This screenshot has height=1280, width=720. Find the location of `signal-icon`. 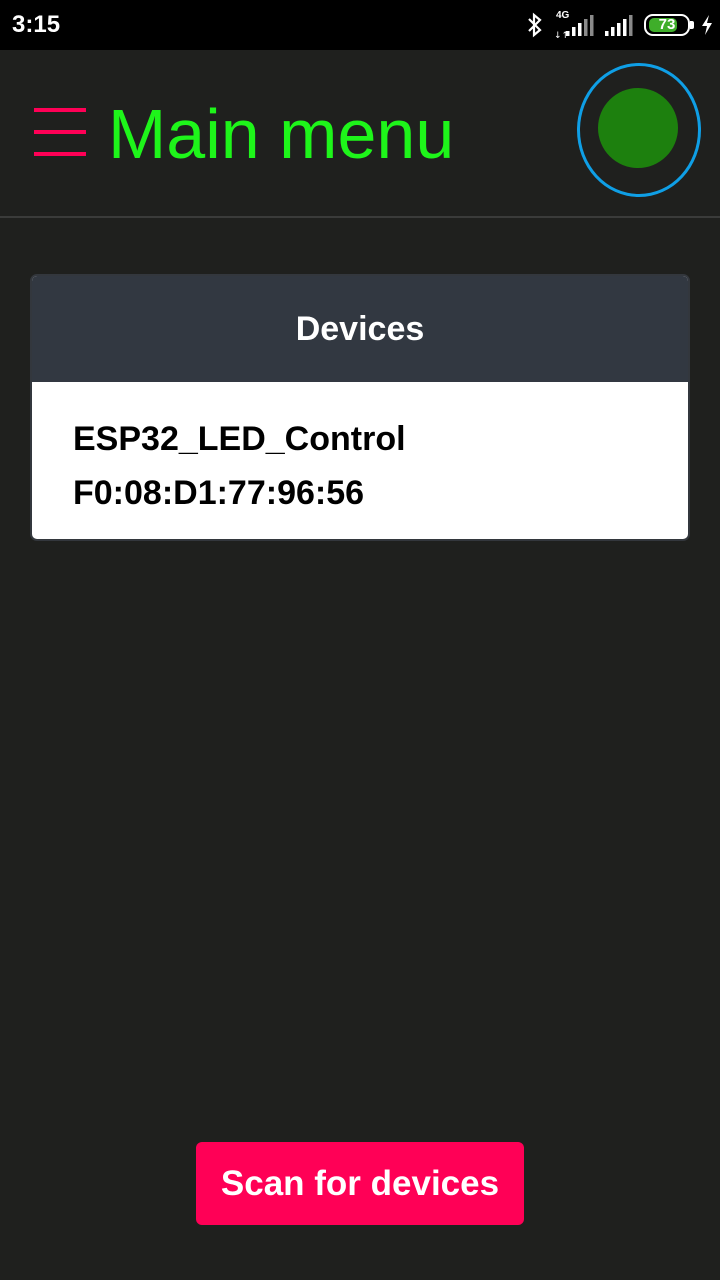

signal-icon is located at coordinates (619, 25).